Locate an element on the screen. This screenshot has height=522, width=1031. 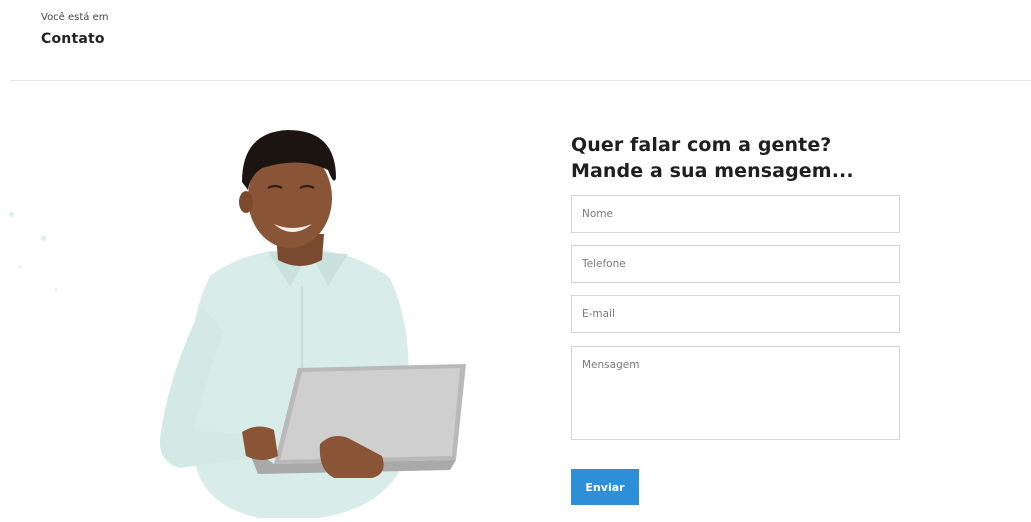
header-divider is located at coordinates (520, 80).